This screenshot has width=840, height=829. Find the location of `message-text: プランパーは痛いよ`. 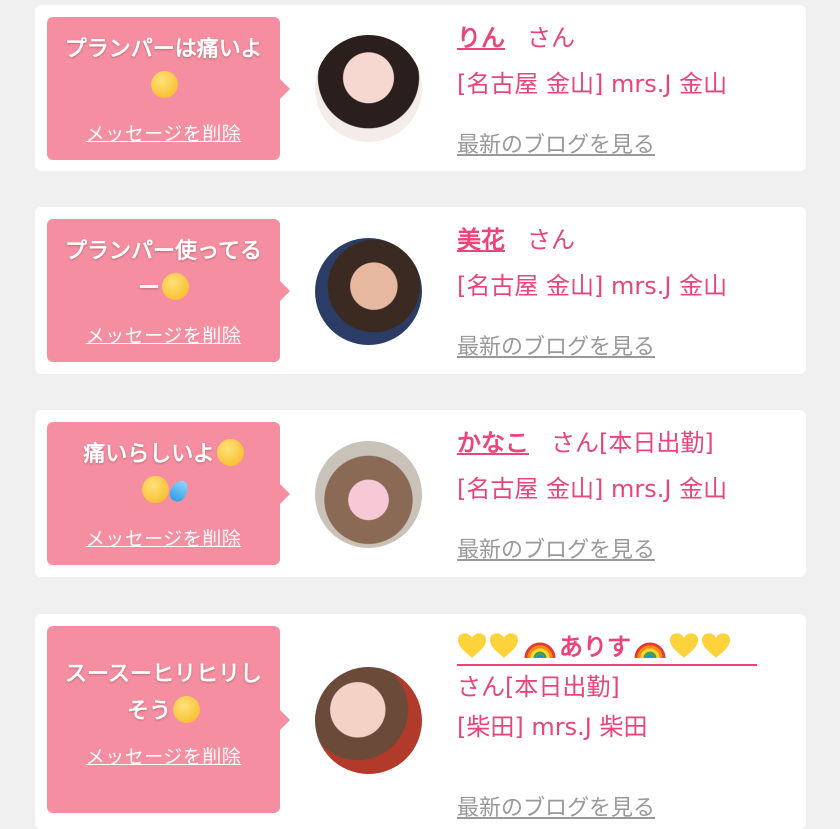

message-text: プランパーは痛いよ is located at coordinates (163, 68).